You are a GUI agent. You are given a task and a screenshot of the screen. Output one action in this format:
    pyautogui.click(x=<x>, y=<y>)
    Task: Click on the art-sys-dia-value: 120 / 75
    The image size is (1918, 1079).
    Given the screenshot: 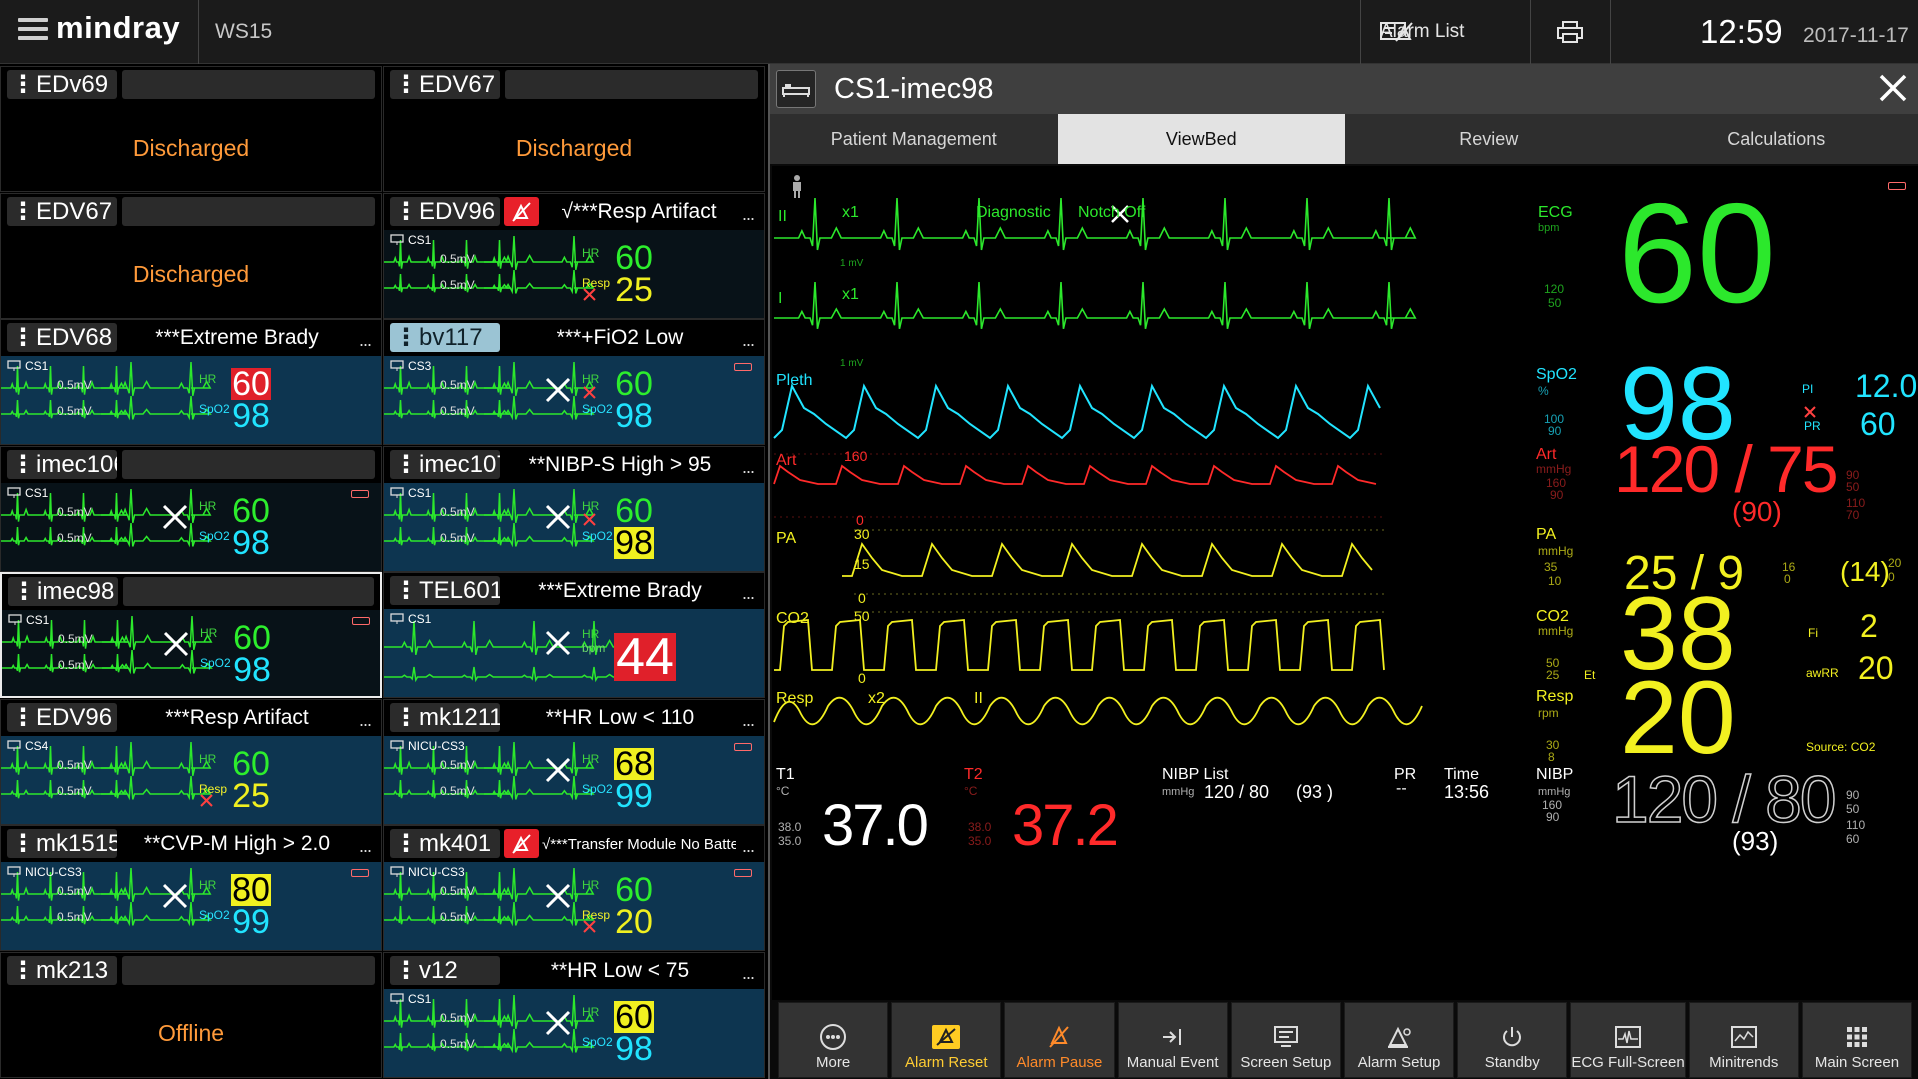 What is the action you would take?
    pyautogui.click(x=1726, y=469)
    